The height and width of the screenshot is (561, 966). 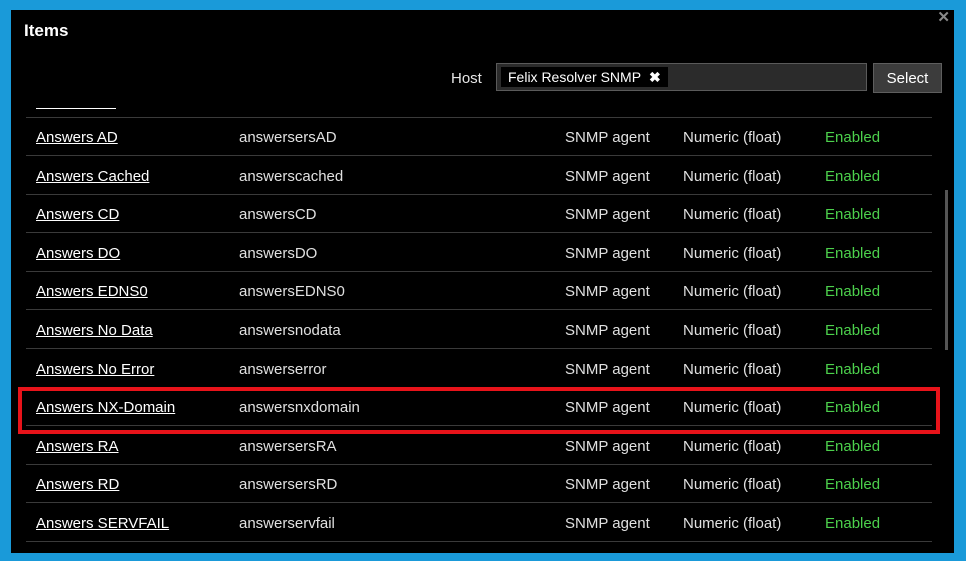 What do you see at coordinates (77, 446) in the screenshot?
I see `item-name-link: Answers RA` at bounding box center [77, 446].